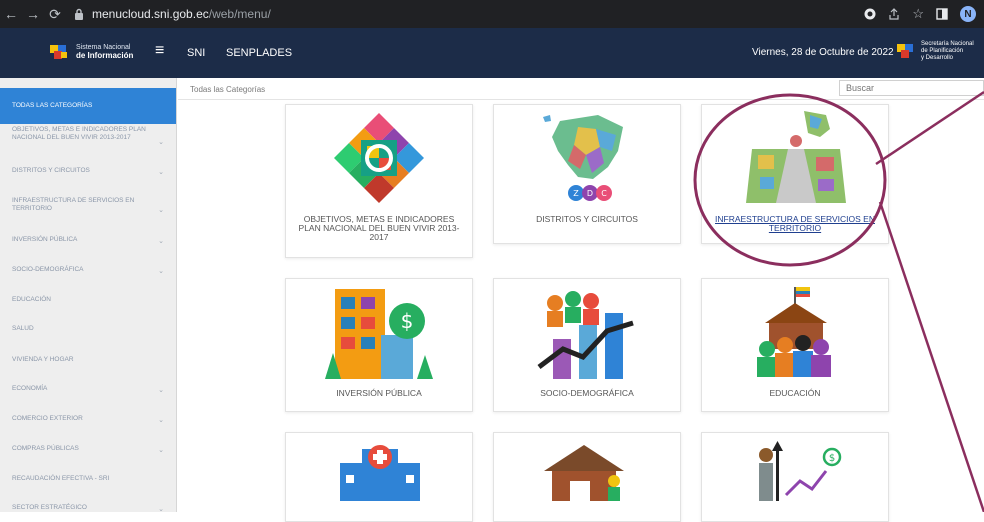 This screenshot has height=522, width=984. I want to click on svg-text: D, so click(590, 193).